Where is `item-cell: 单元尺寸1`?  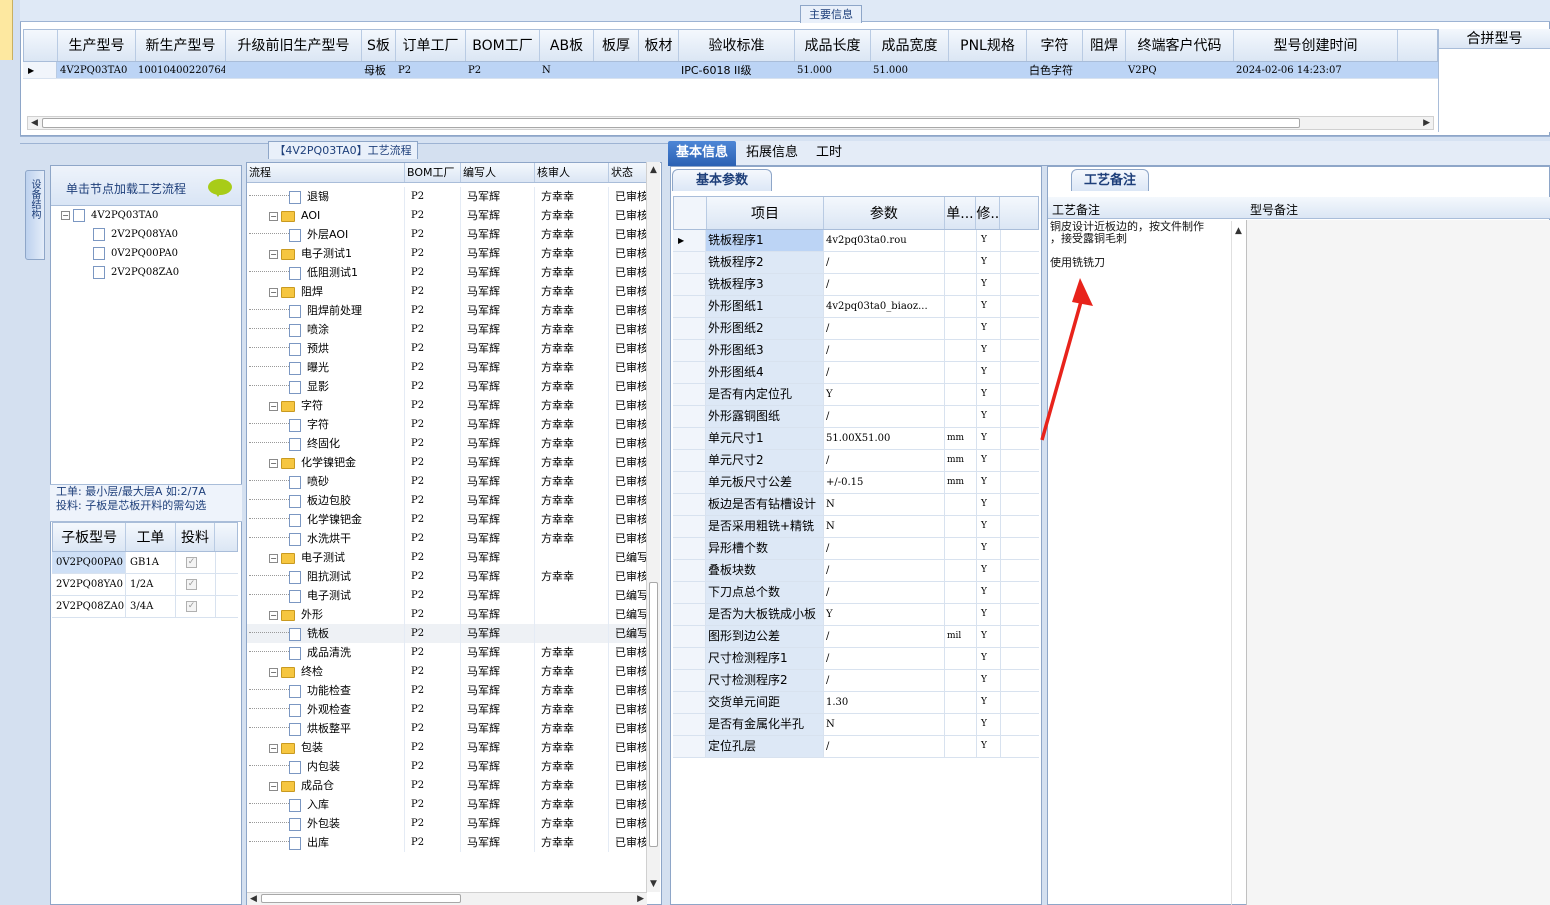
item-cell: 单元尺寸1 is located at coordinates (765, 438).